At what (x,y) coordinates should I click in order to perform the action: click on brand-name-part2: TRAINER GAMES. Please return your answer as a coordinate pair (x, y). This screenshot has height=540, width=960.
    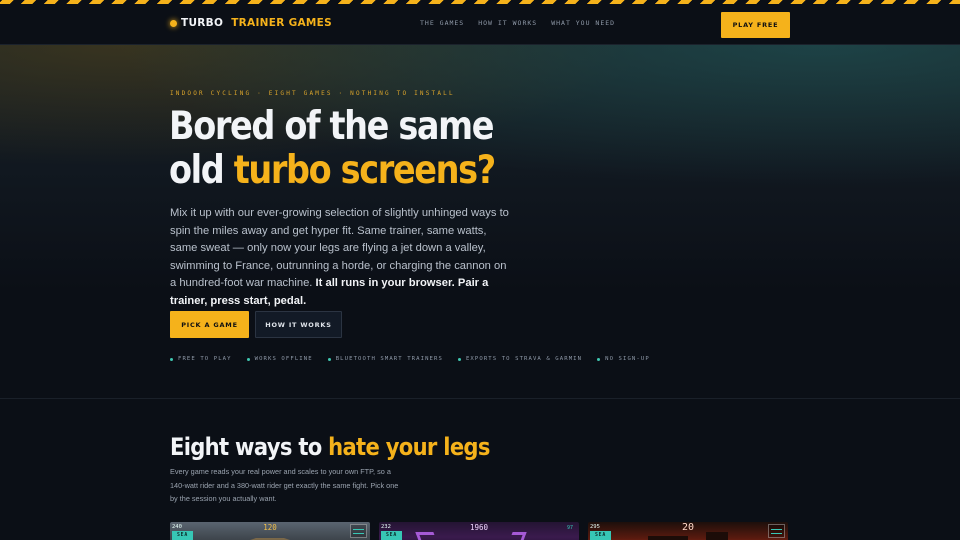
    Looking at the image, I should click on (282, 23).